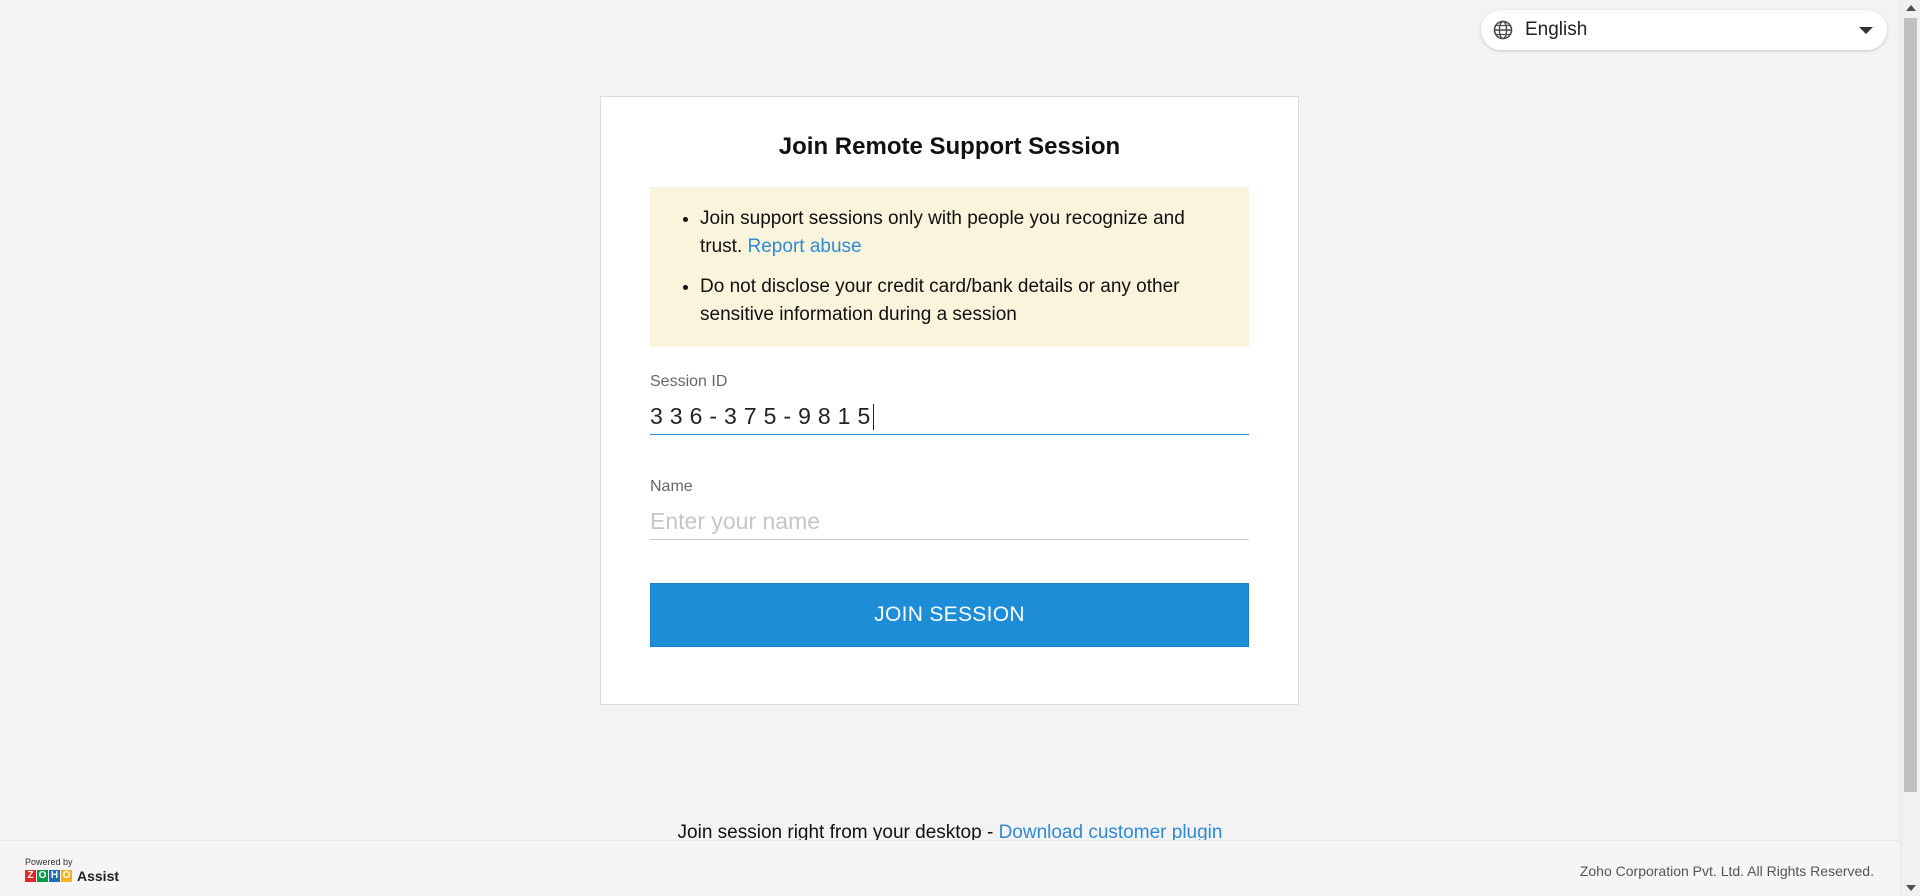  What do you see at coordinates (30, 876) in the screenshot?
I see `logo-letter: Z` at bounding box center [30, 876].